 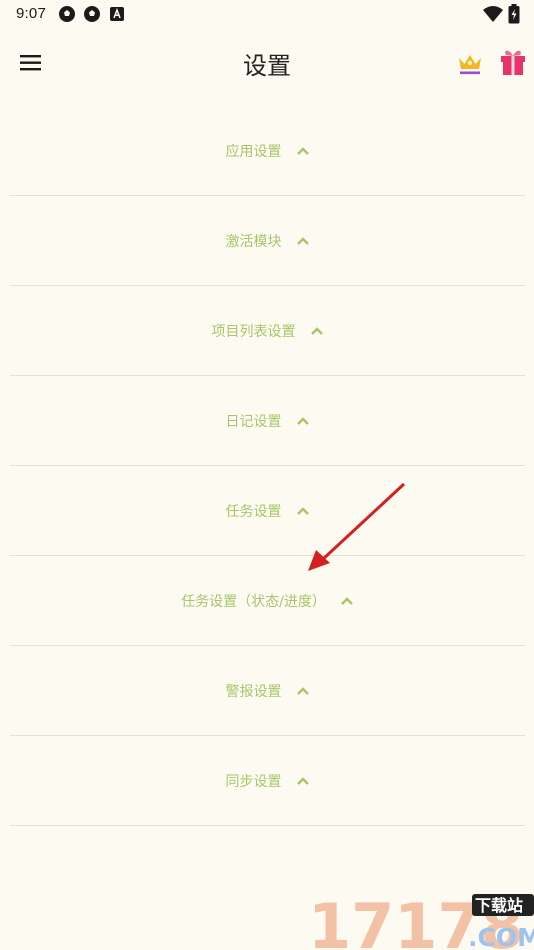 I want to click on watermark-badge: 下载站, so click(x=499, y=905).